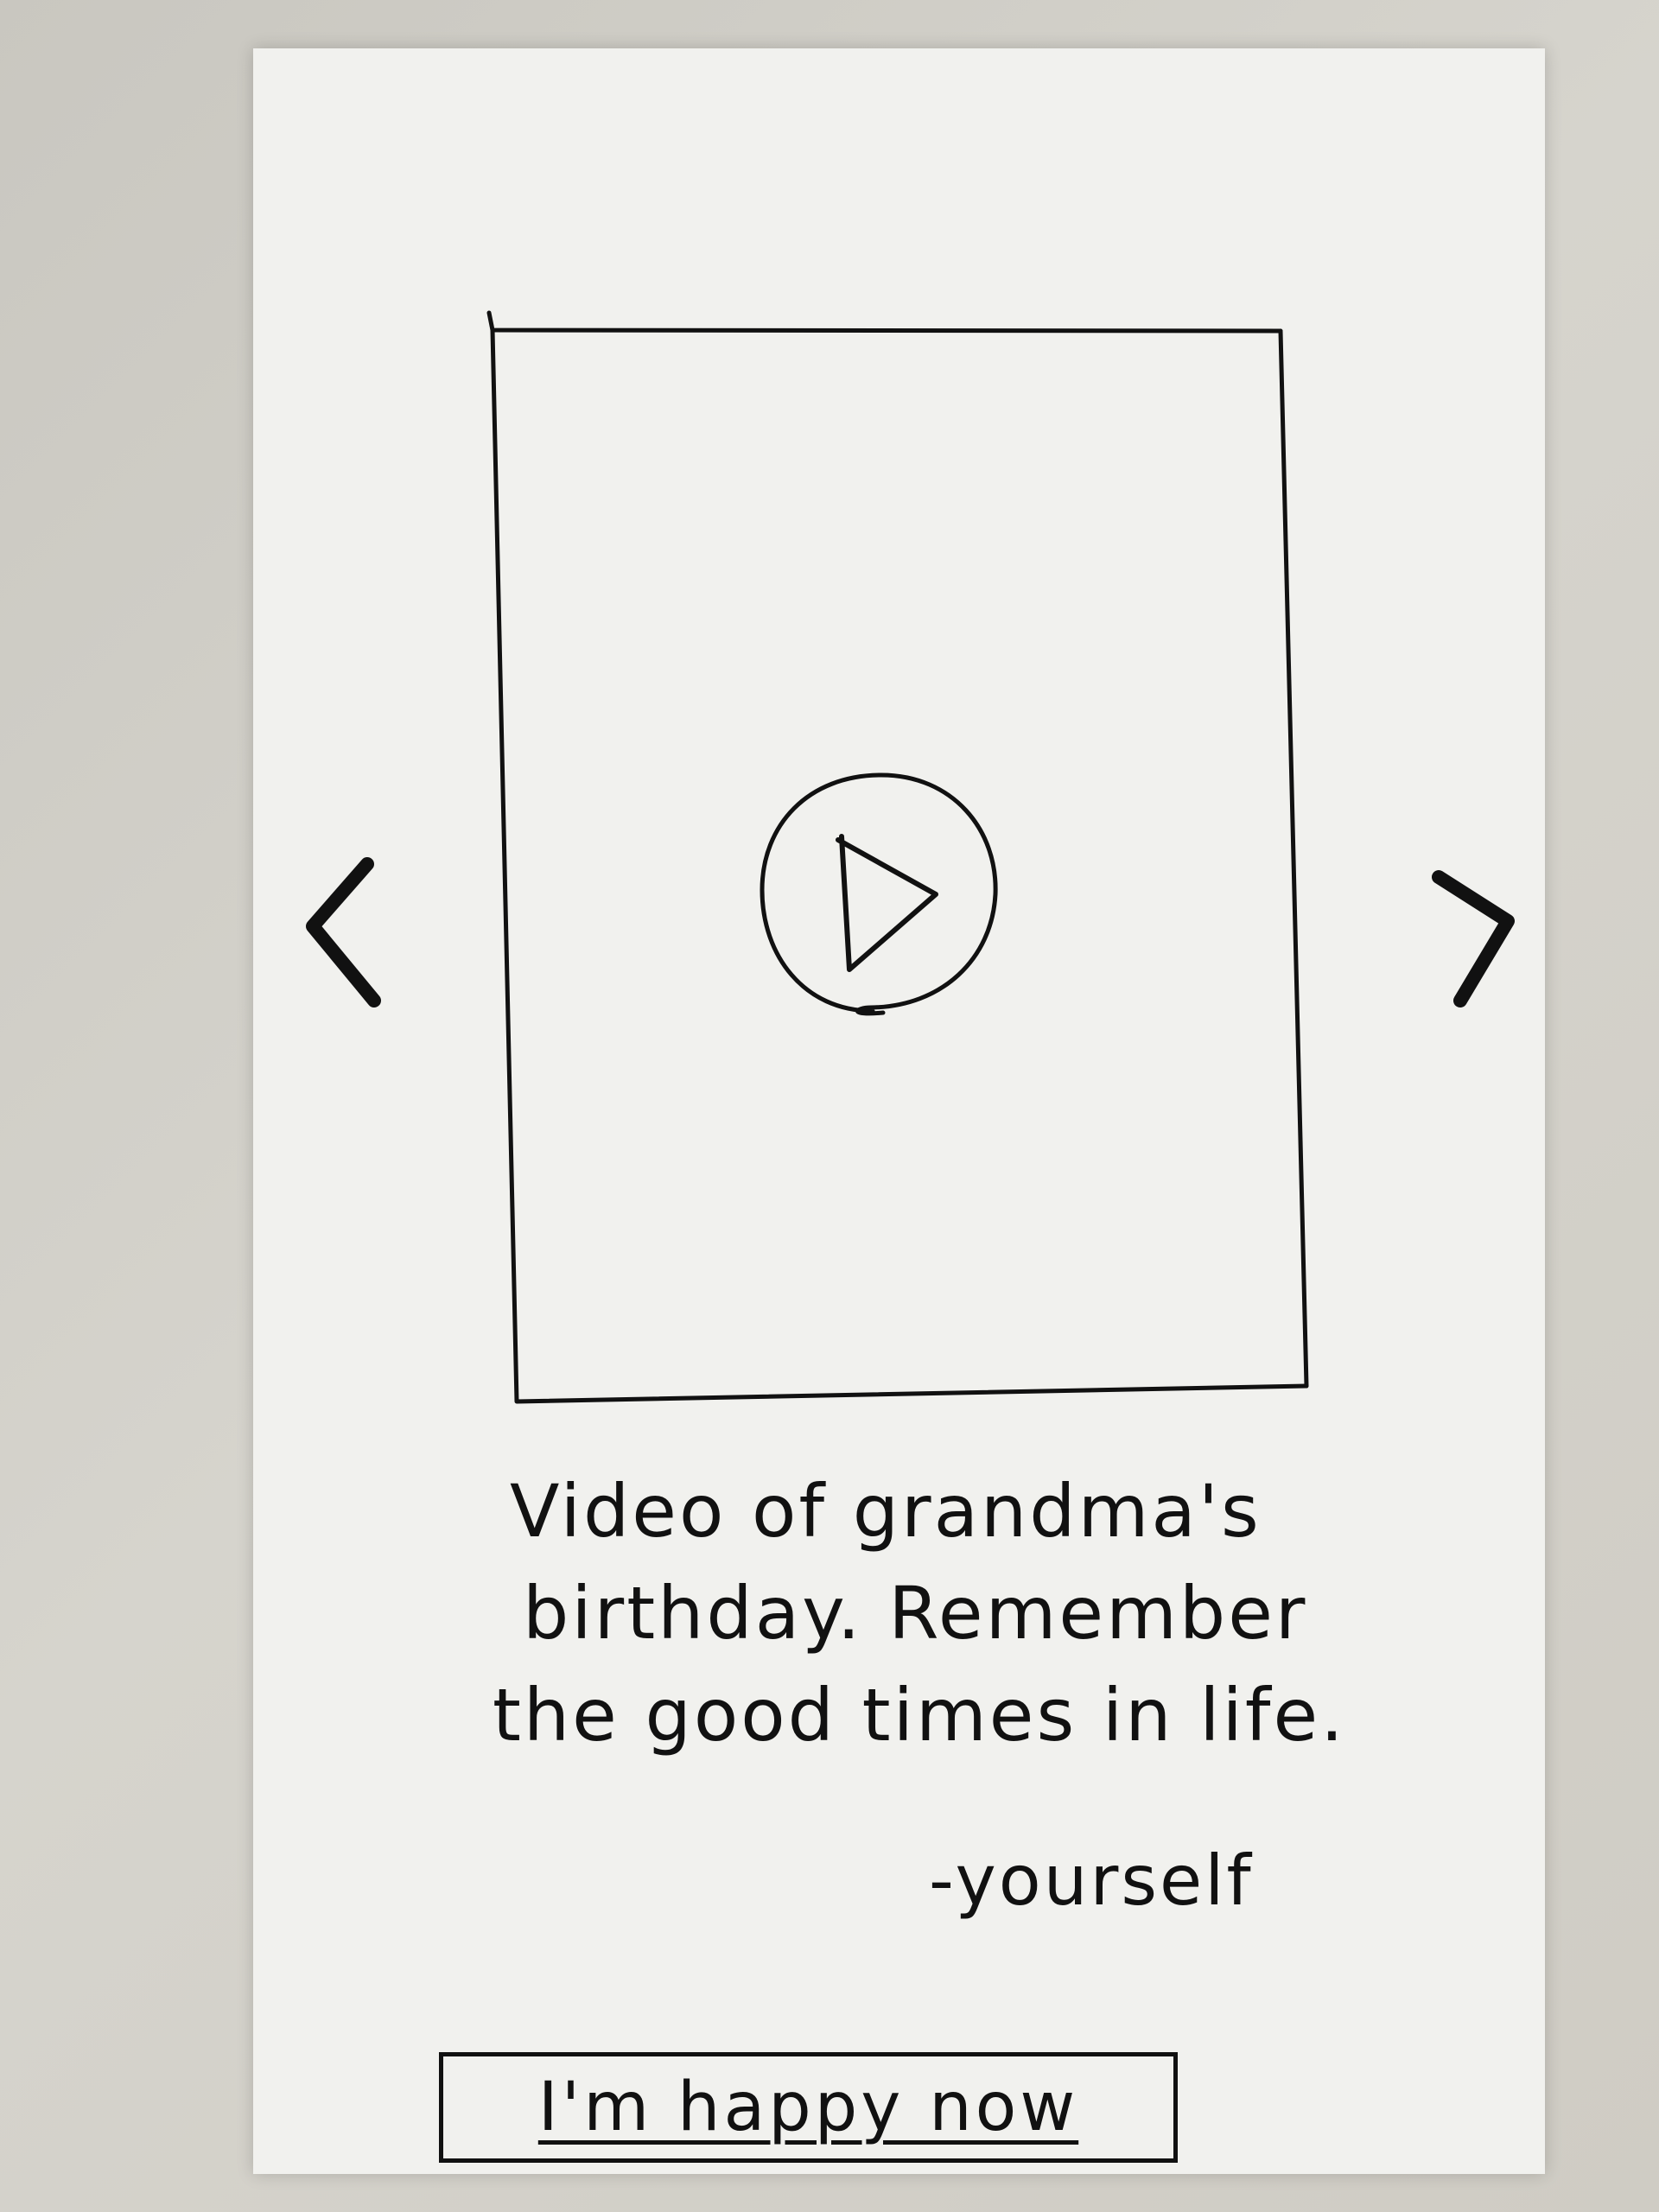 The width and height of the screenshot is (1659, 2212). Describe the element at coordinates (880, 894) in the screenshot. I see `play-button` at that location.